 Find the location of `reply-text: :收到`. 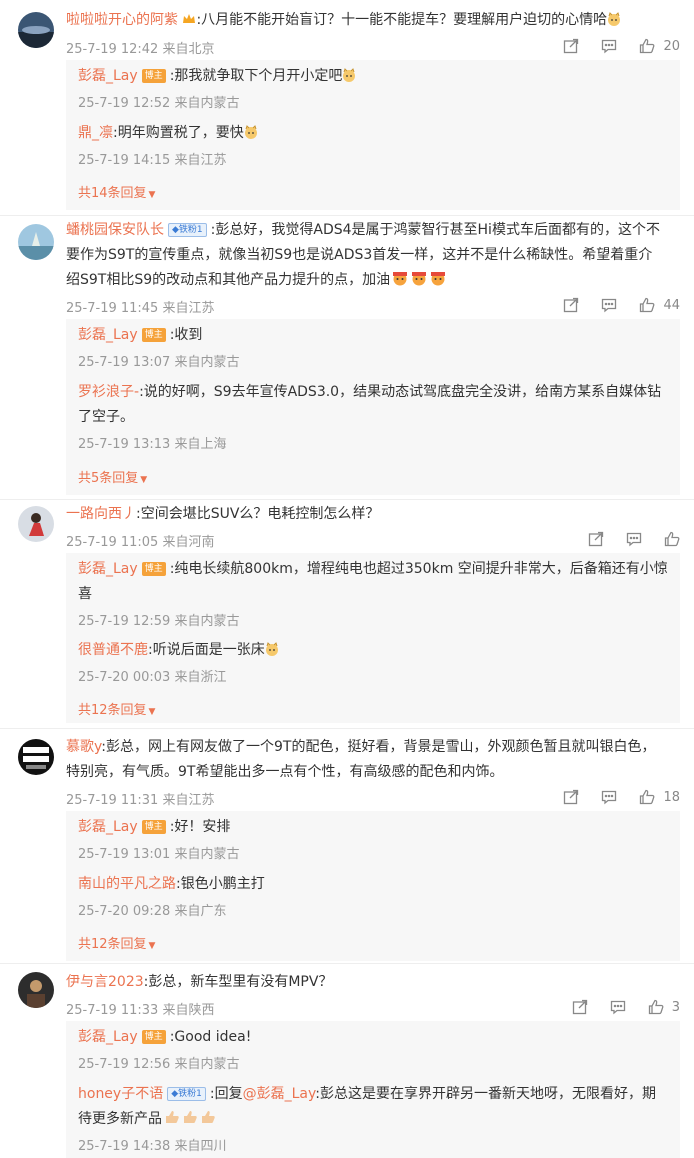

reply-text: :收到 is located at coordinates (186, 335).